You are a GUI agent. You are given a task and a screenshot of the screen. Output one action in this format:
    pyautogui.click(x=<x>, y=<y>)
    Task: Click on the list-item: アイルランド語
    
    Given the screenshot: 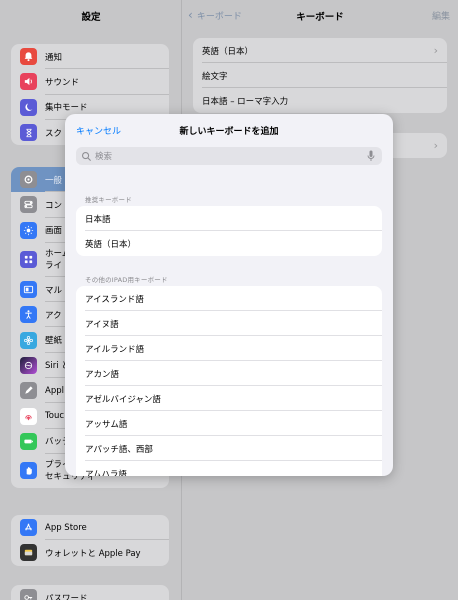 What is the action you would take?
    pyautogui.click(x=229, y=348)
    